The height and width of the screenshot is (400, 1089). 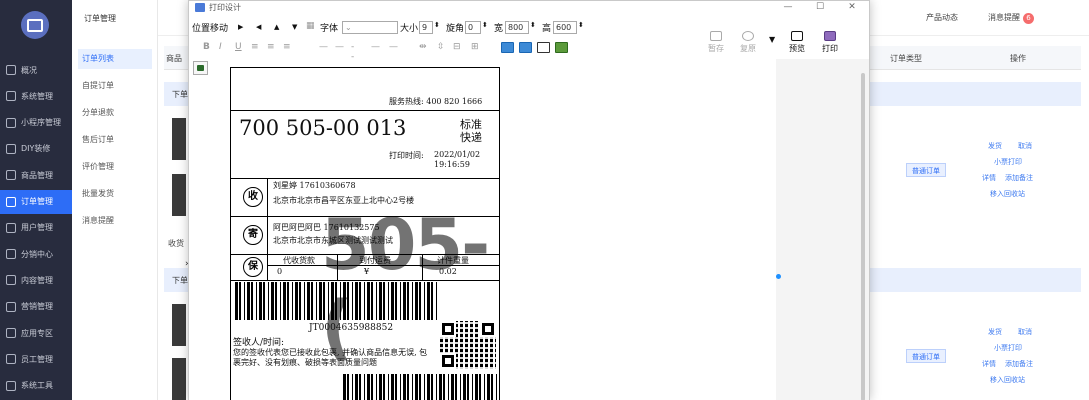 I want to click on rotate-input: 0, so click(x=473, y=27).